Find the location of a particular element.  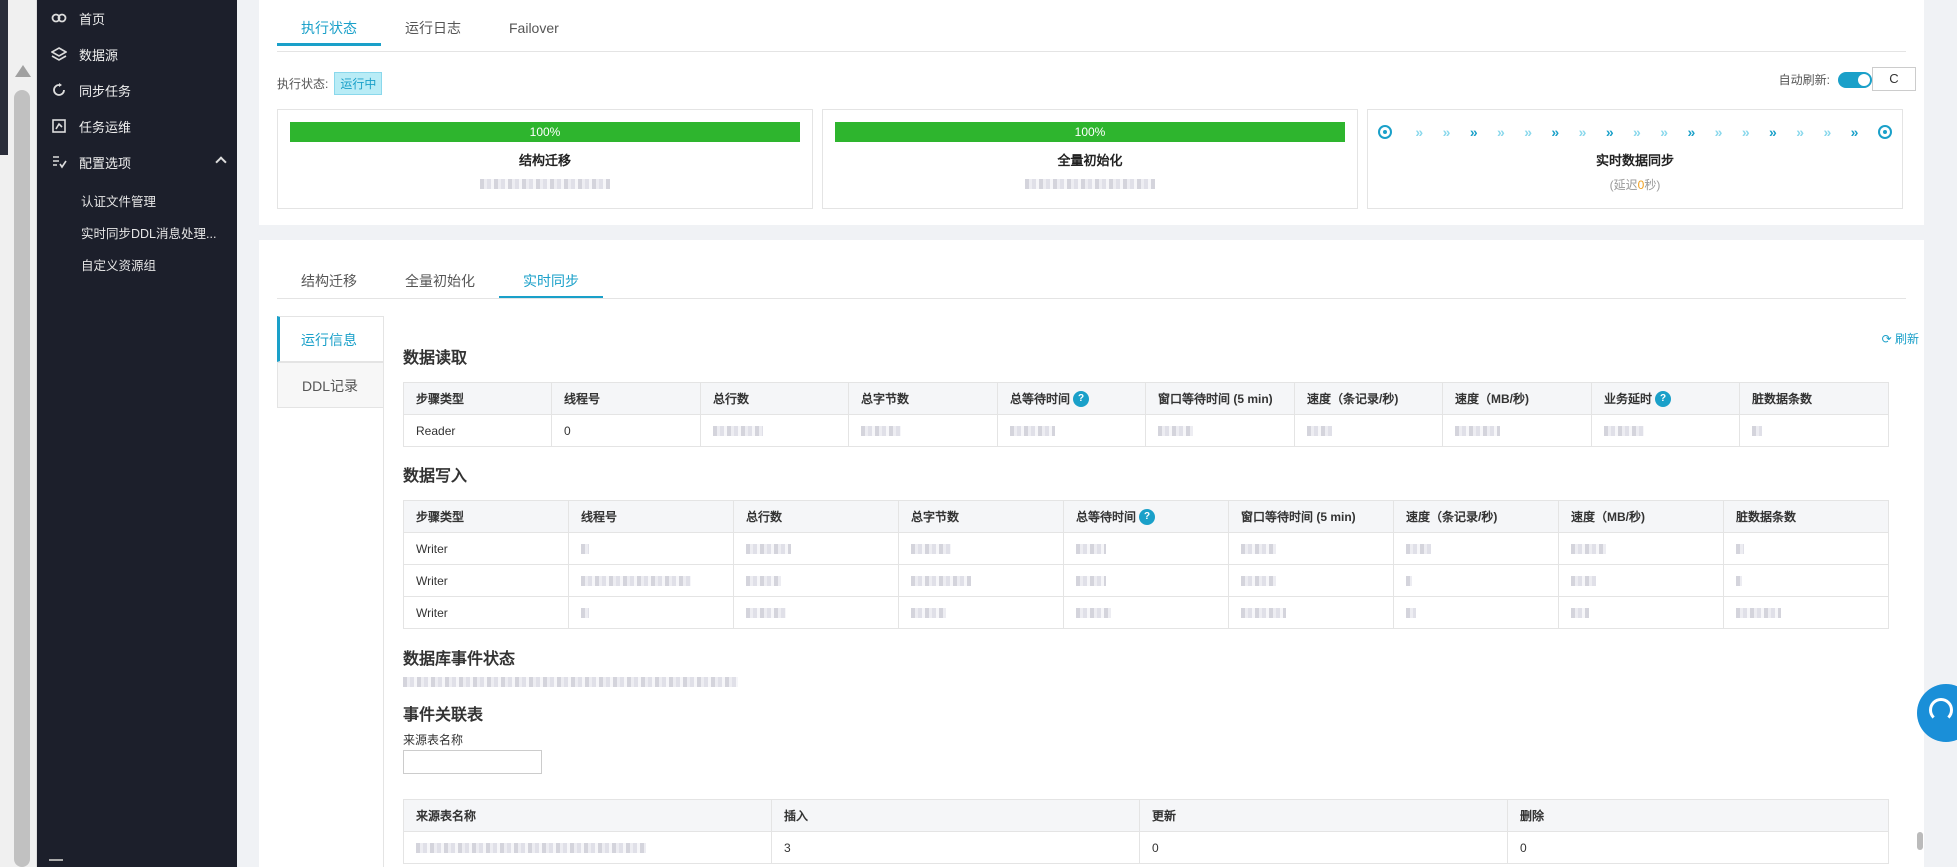

auto-refresh-toggle is located at coordinates (1855, 79).